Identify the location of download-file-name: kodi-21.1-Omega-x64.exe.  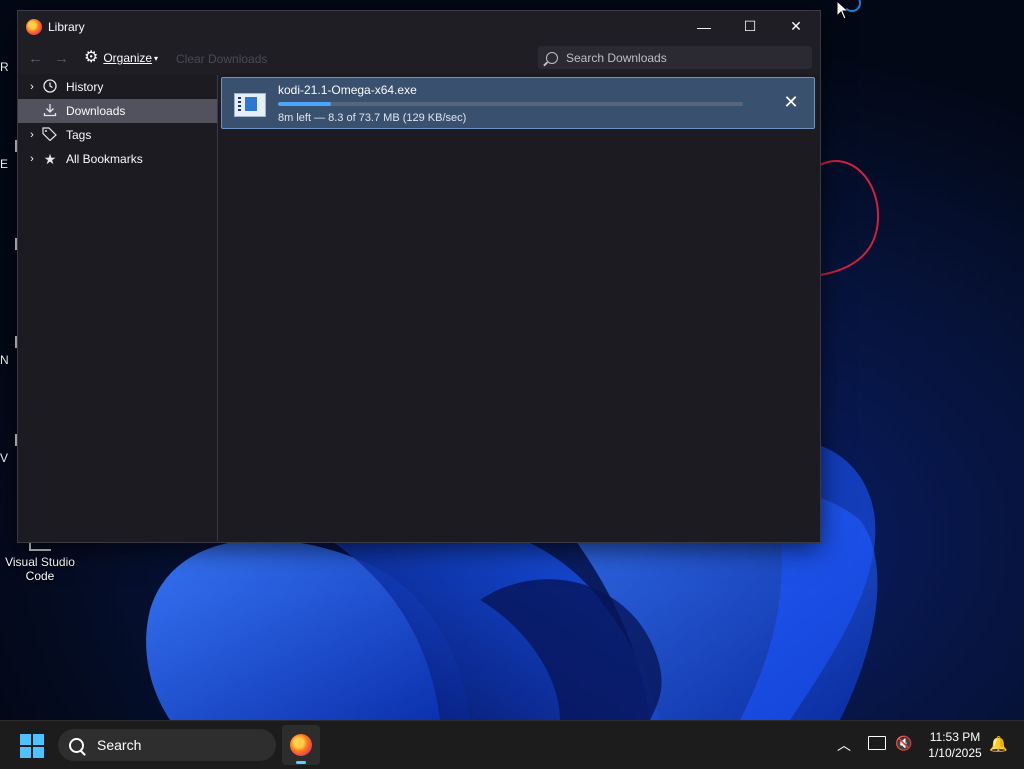
(347, 90).